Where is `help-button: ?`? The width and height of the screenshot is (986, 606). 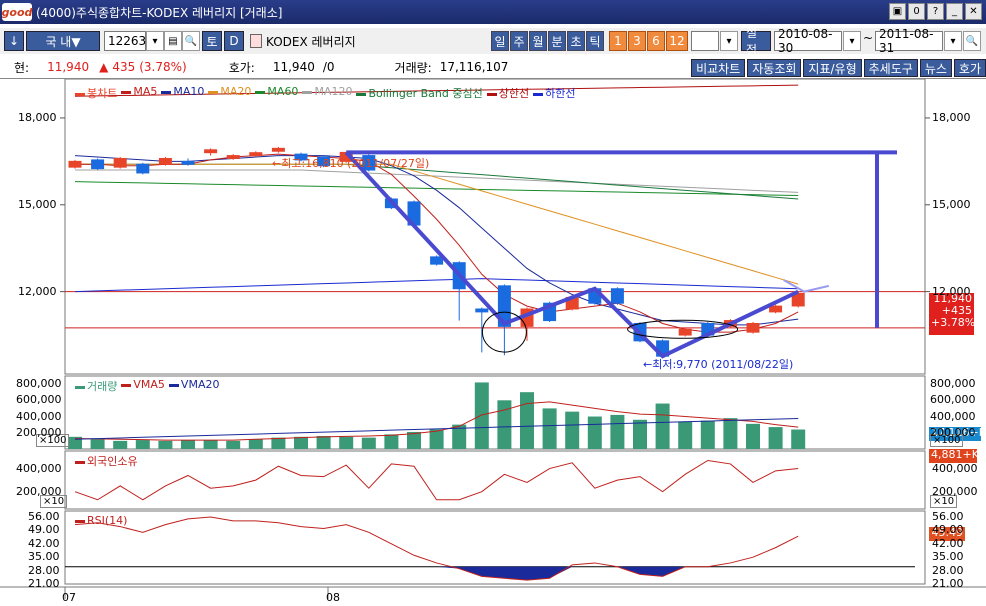 help-button: ? is located at coordinates (935, 11).